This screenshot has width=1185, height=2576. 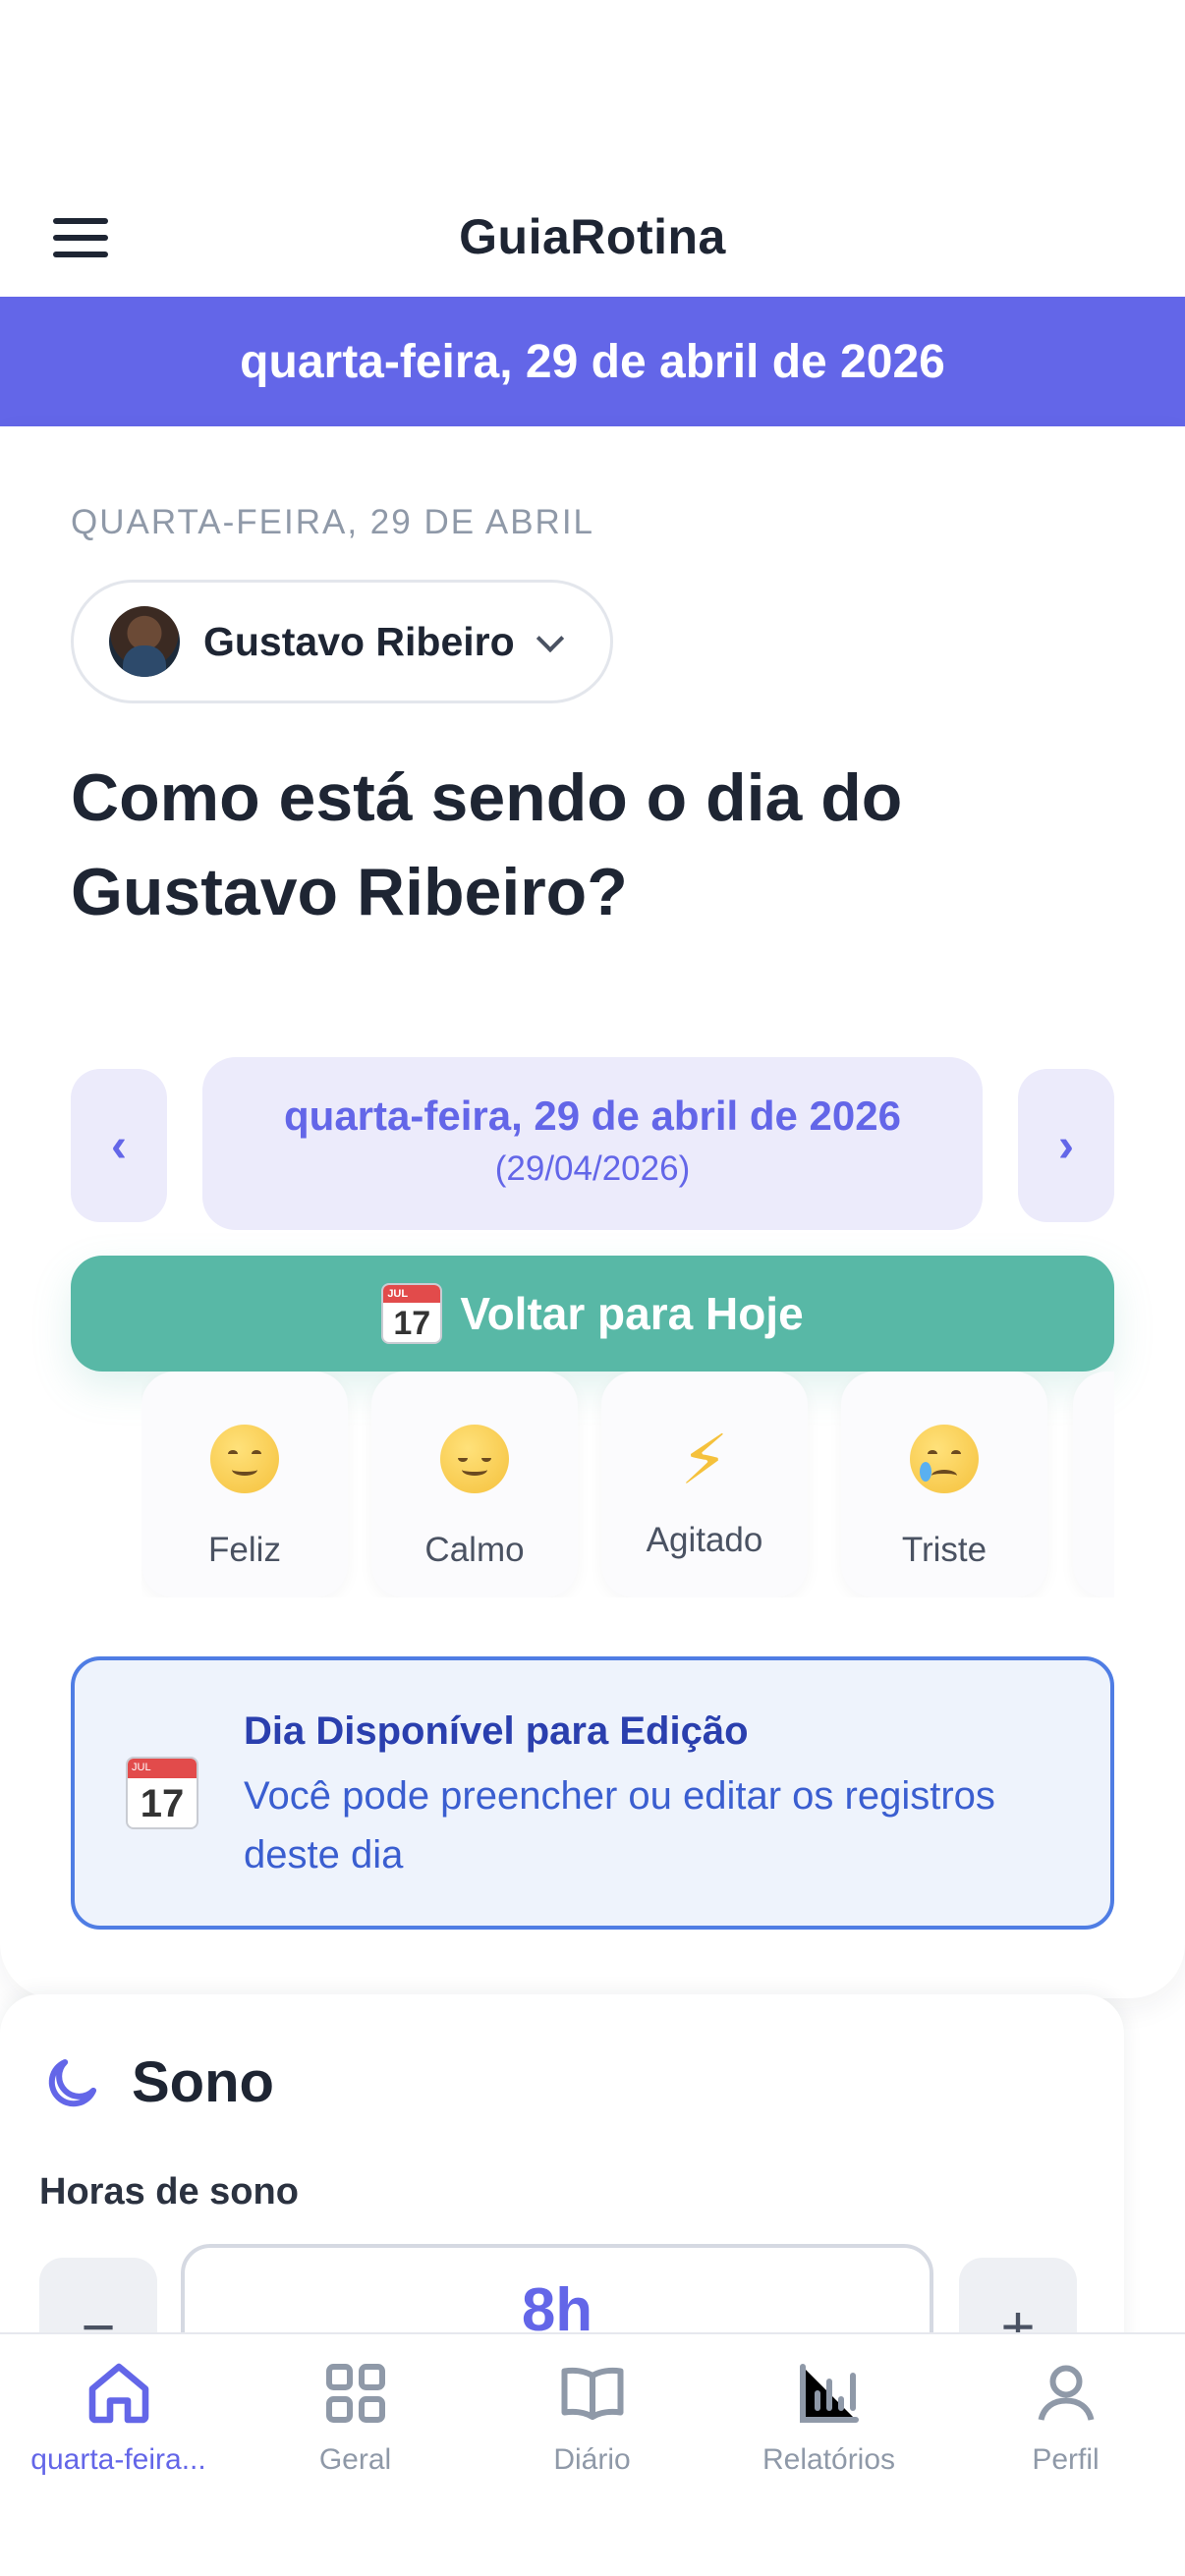 I want to click on relieved-face-icon, so click(x=475, y=1459).